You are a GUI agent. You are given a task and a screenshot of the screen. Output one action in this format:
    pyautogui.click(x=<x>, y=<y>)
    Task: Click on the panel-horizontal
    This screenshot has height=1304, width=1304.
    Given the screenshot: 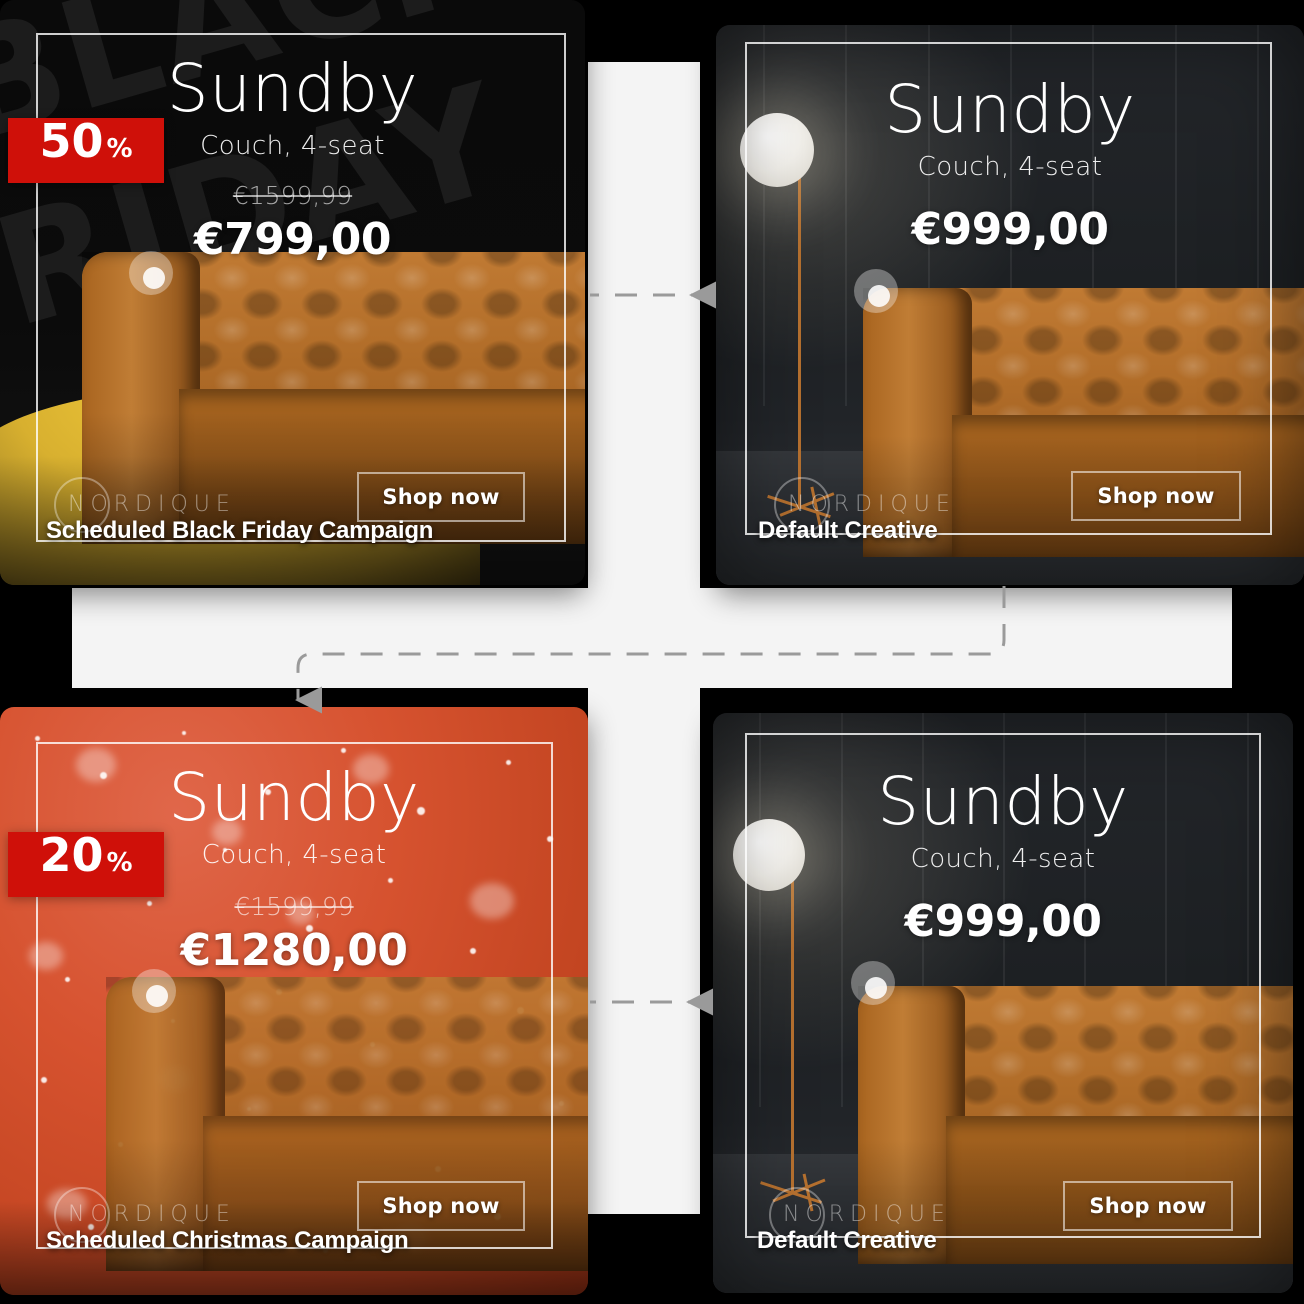 What is the action you would take?
    pyautogui.click(x=652, y=638)
    